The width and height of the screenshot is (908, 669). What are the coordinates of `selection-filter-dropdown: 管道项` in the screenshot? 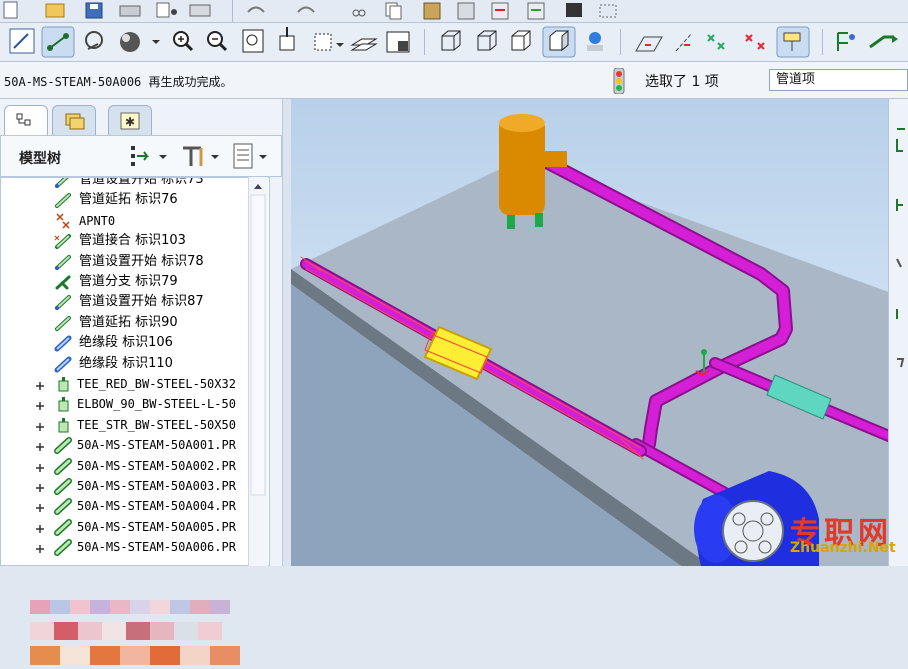 It's located at (838, 80).